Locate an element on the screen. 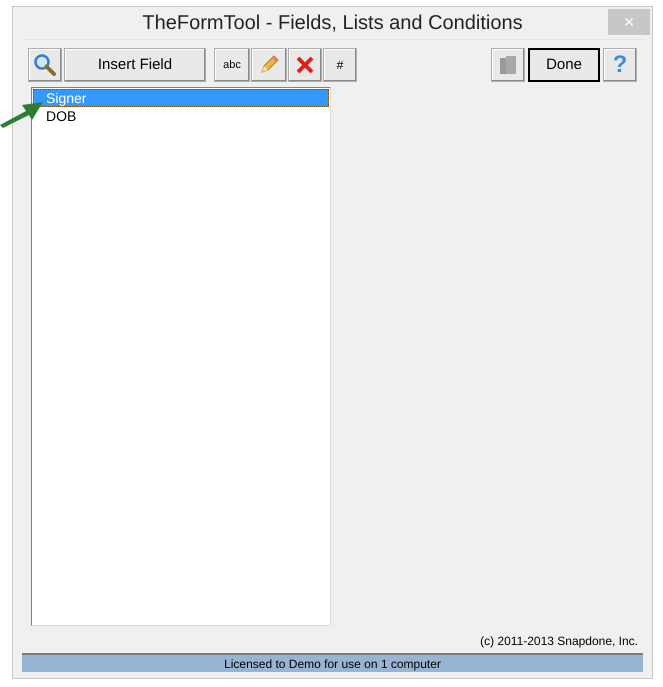  copy-button is located at coordinates (508, 65).